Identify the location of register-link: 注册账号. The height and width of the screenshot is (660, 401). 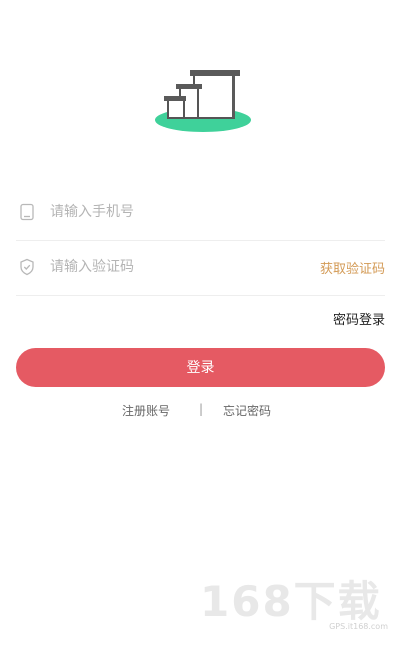
(146, 410).